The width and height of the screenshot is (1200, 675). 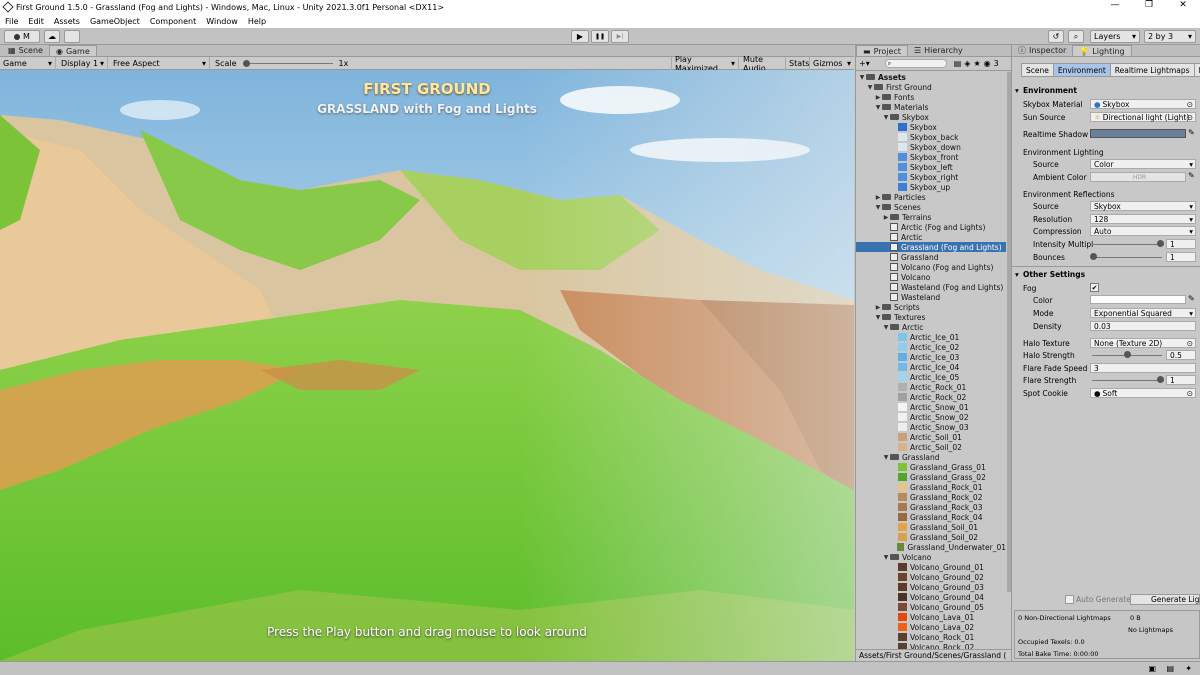 I want to click on filter-type-icon: ▤, so click(x=958, y=63).